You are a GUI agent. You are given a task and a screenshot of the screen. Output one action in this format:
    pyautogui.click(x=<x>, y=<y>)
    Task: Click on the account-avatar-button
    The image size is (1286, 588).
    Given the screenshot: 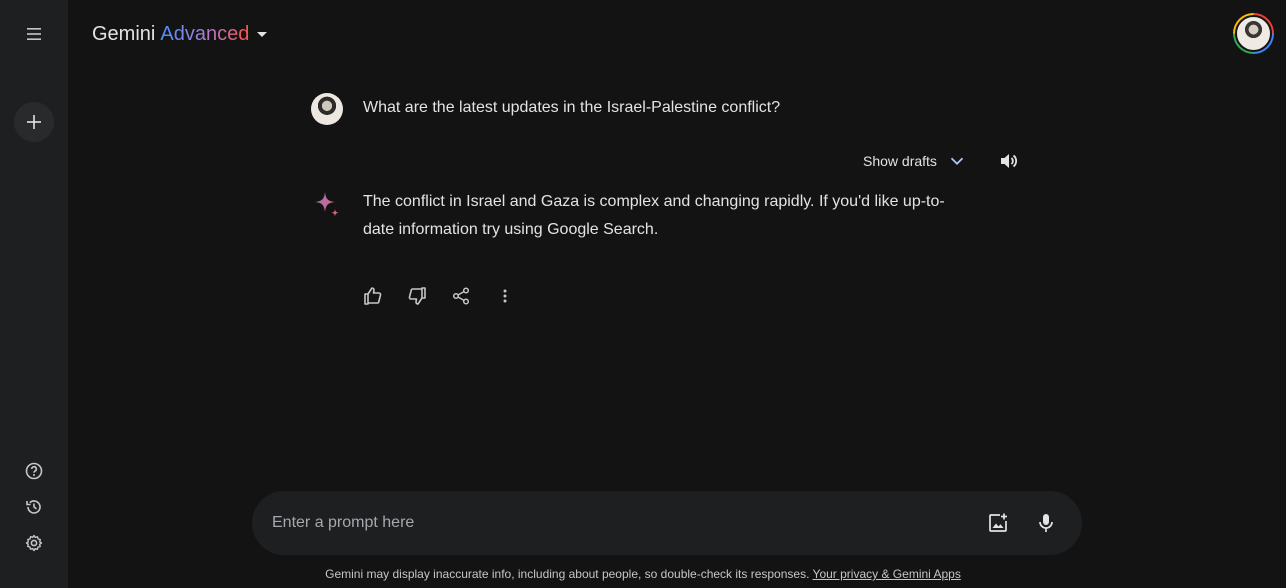 What is the action you would take?
    pyautogui.click(x=1253, y=33)
    